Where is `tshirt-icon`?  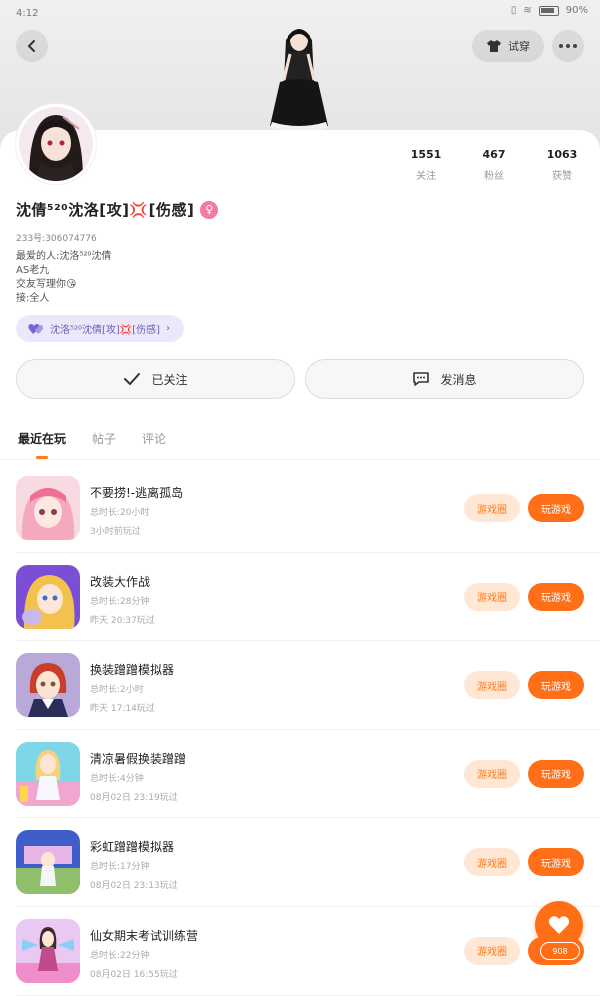
tshirt-icon is located at coordinates (494, 46).